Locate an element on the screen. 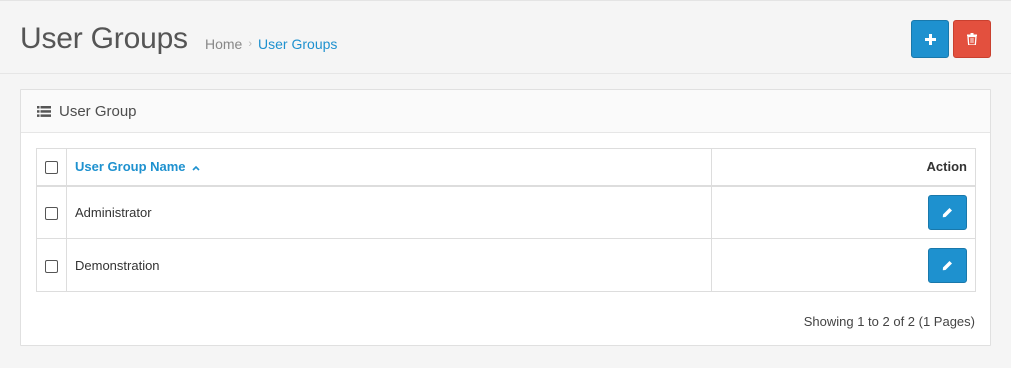  table-header-row: User Group Name Action is located at coordinates (506, 167).